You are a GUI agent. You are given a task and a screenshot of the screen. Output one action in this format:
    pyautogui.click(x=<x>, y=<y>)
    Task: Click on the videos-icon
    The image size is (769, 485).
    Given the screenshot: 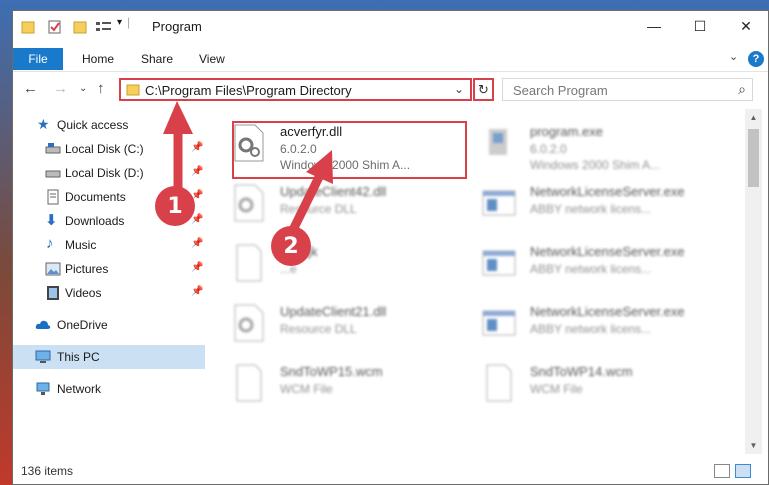 What is the action you would take?
    pyautogui.click(x=53, y=293)
    